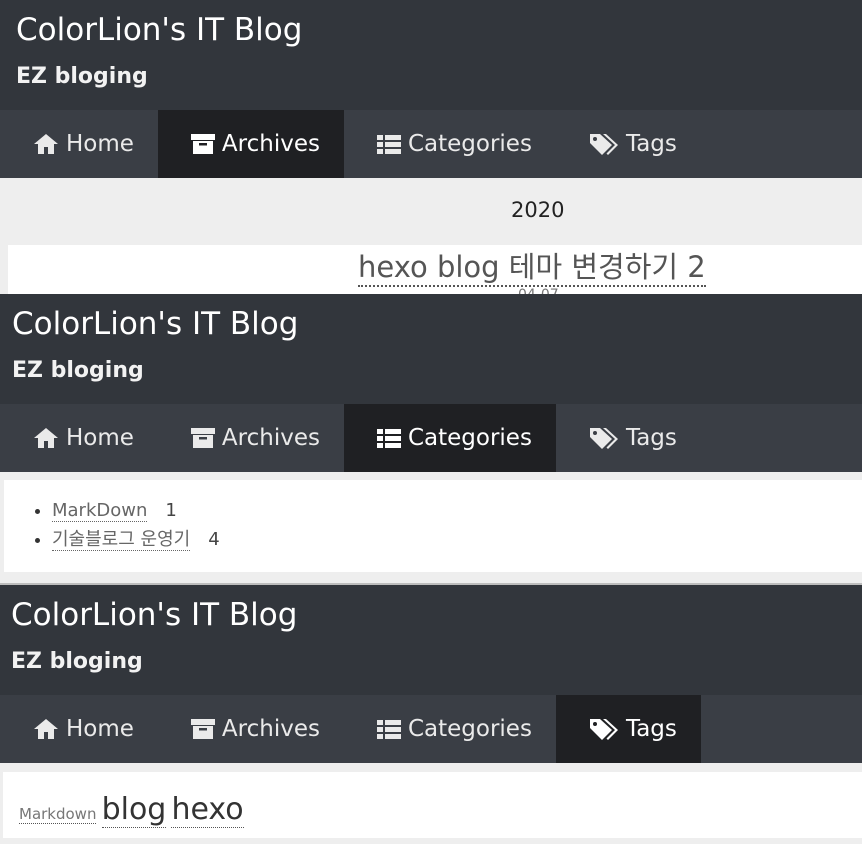 The width and height of the screenshot is (862, 844). What do you see at coordinates (538, 290) in the screenshot?
I see `post-date: 04-07` at bounding box center [538, 290].